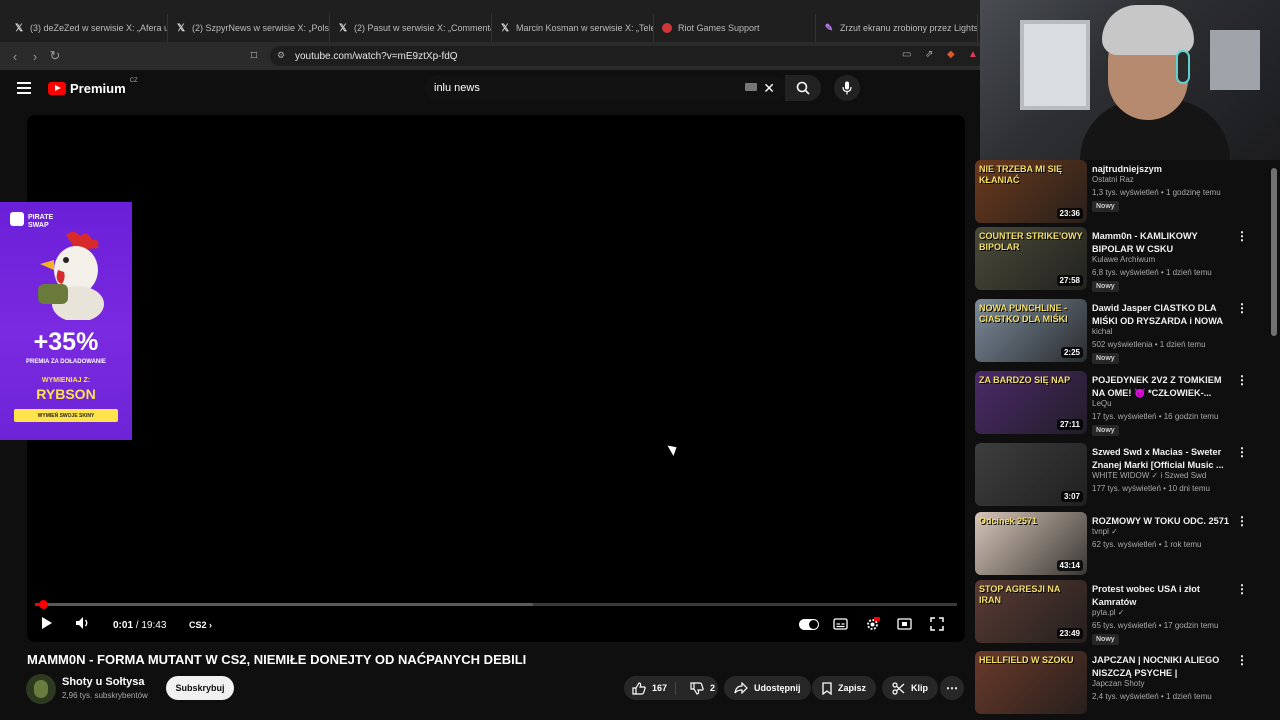 The height and width of the screenshot is (720, 1280). What do you see at coordinates (952, 688) in the screenshot?
I see `more-actions-button: ⋯` at bounding box center [952, 688].